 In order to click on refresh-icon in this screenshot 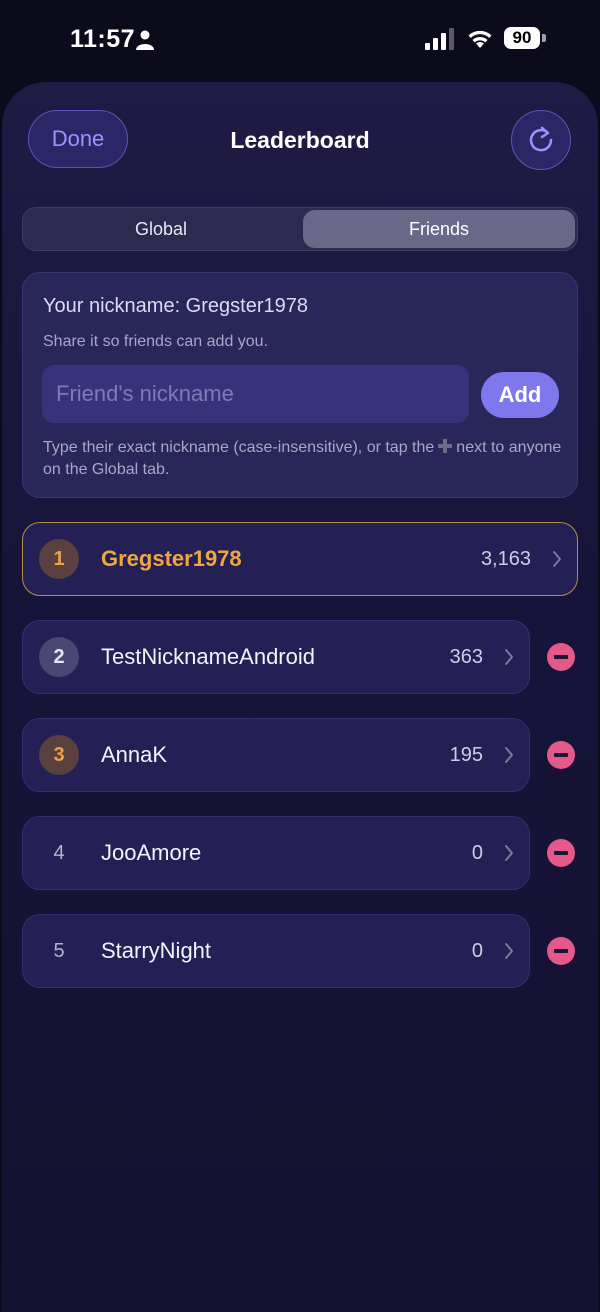, I will do `click(541, 139)`.